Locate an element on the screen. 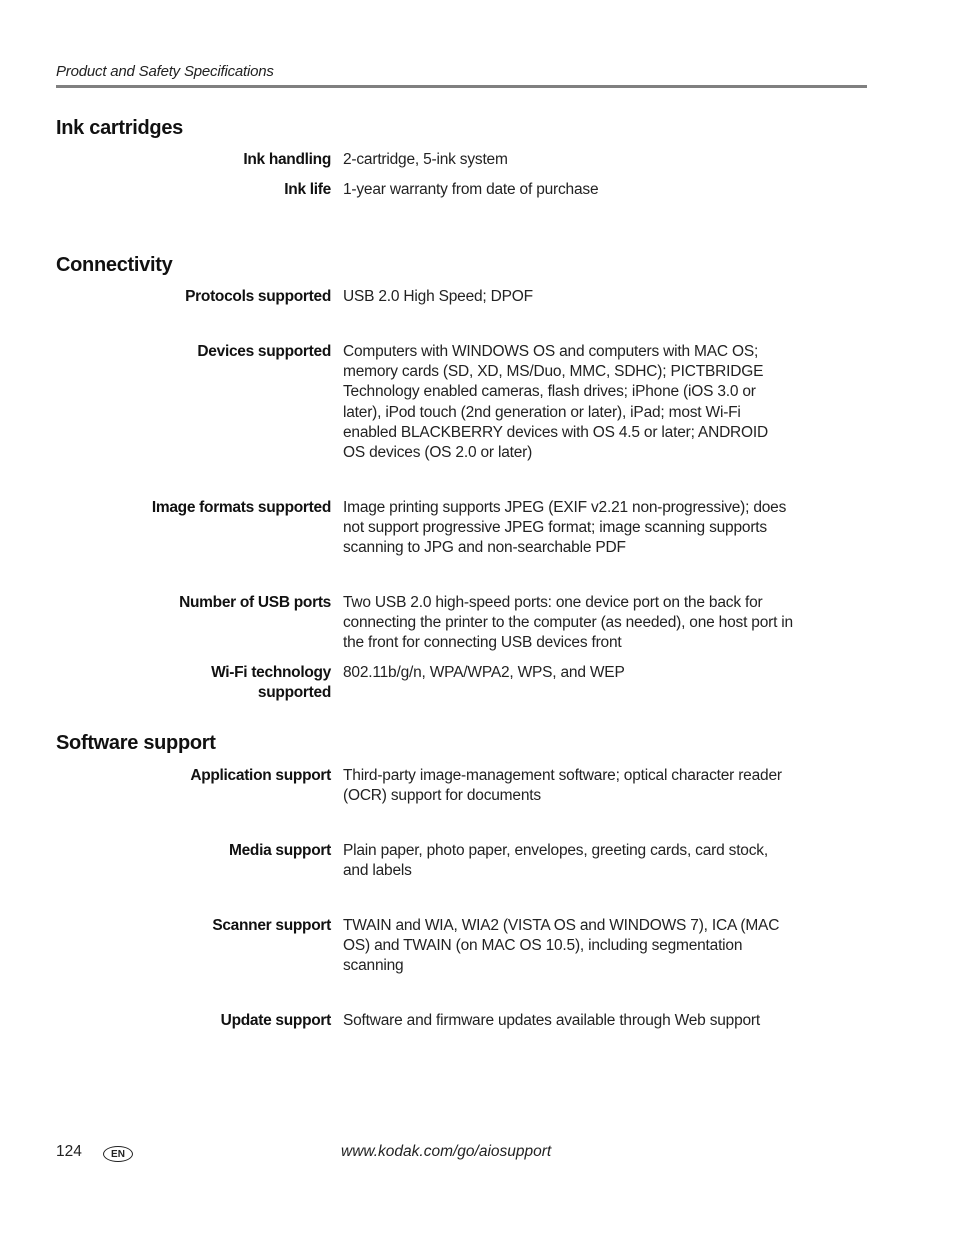  section-title-software-support: Software support is located at coordinates (136, 743).